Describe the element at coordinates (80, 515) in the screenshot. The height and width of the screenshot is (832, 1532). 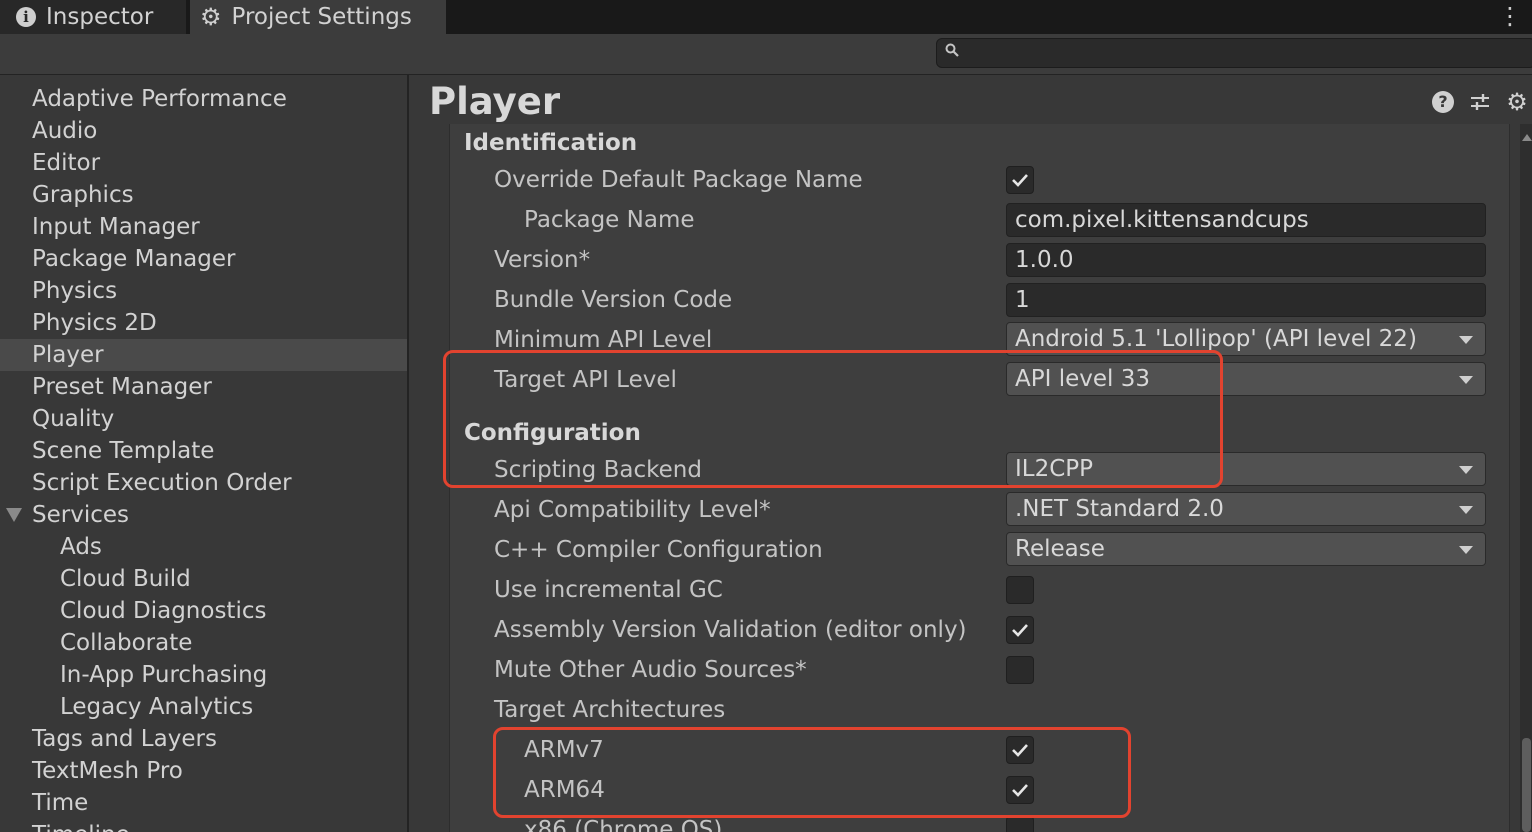
I see `sidebar-item-label: Services` at that location.